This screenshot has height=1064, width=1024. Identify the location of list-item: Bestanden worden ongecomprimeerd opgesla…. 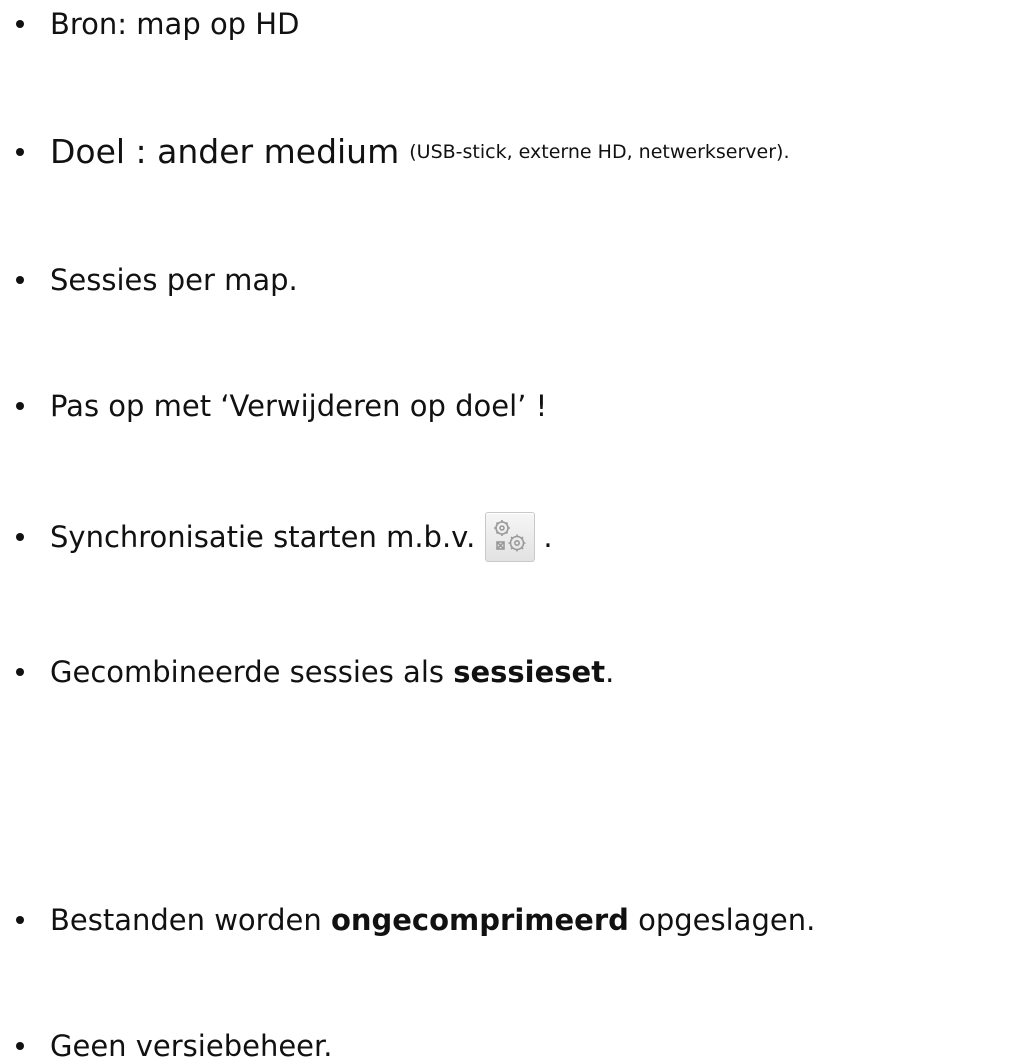
(414, 920).